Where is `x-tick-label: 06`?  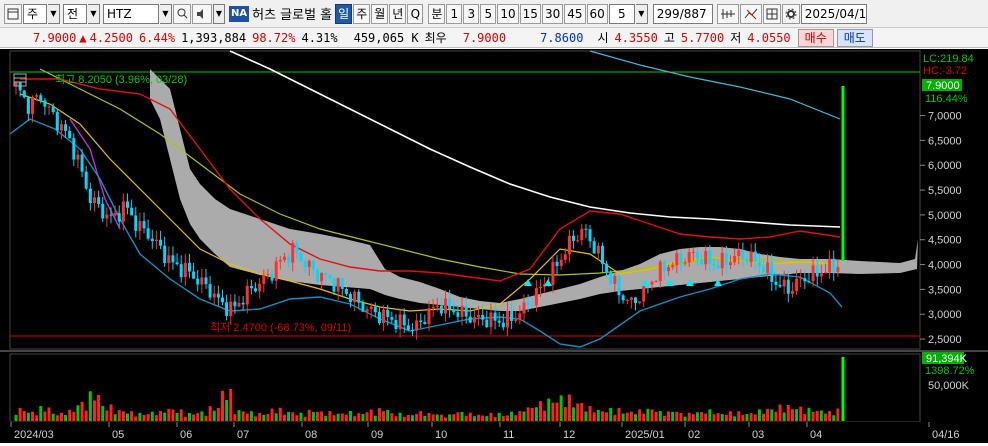
x-tick-label: 06 is located at coordinates (186, 435).